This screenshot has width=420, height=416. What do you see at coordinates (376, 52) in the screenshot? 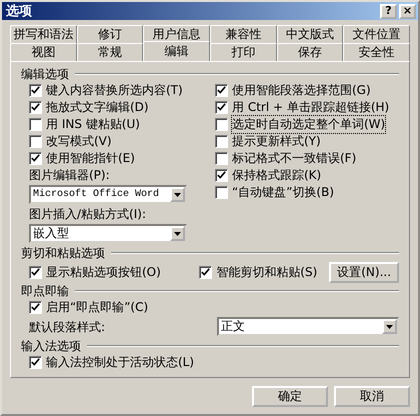
I see `tab: 安全性` at bounding box center [376, 52].